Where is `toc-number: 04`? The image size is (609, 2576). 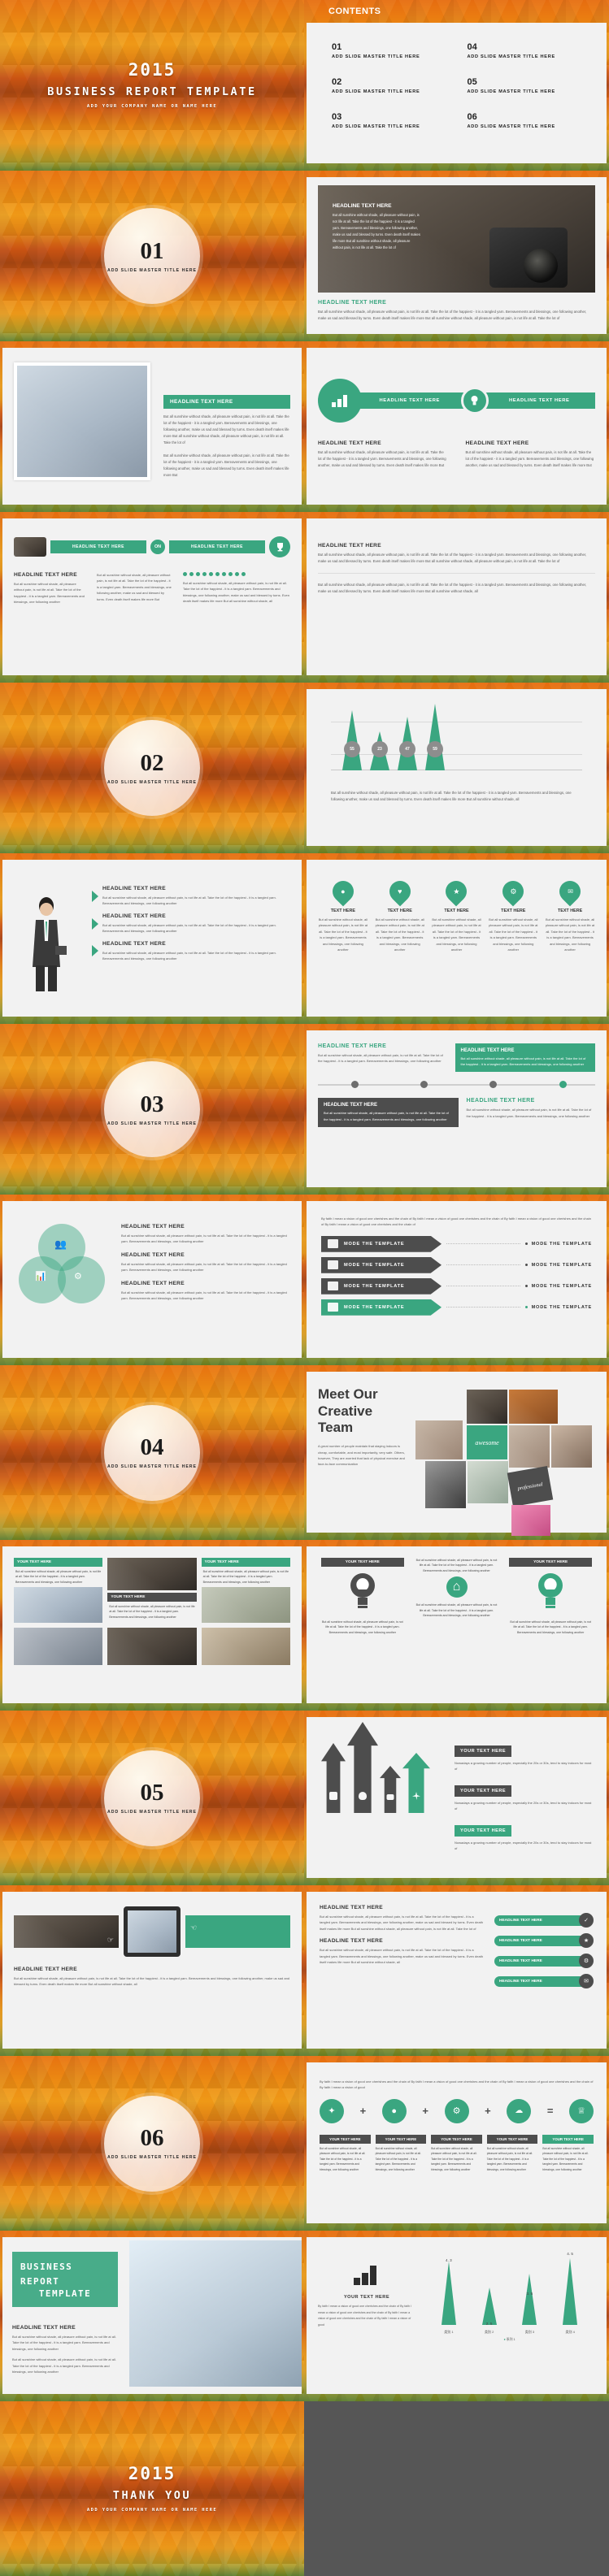 toc-number: 04 is located at coordinates (472, 47).